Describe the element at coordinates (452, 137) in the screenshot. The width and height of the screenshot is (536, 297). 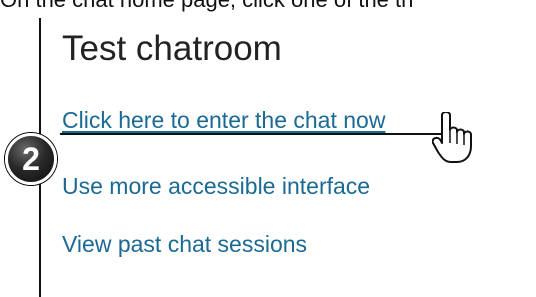
I see `hand-pointer-icon` at that location.